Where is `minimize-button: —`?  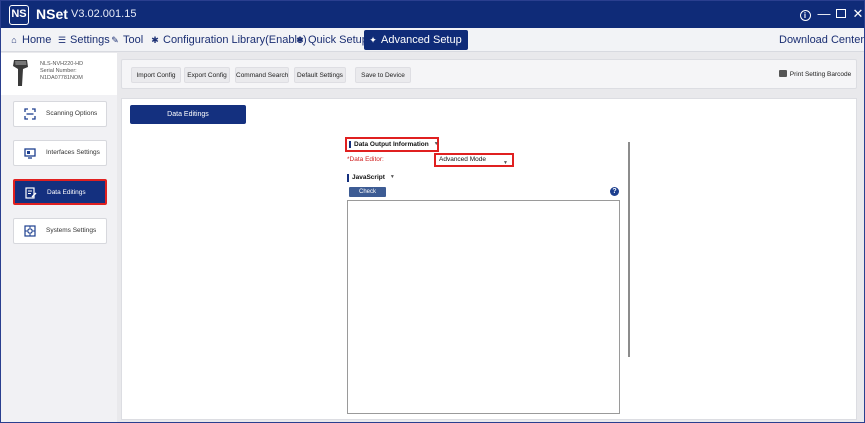 minimize-button: — is located at coordinates (824, 14).